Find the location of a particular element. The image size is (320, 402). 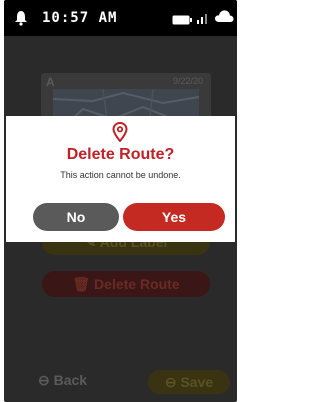

status-bar: 10:57 AM is located at coordinates (120, 18).